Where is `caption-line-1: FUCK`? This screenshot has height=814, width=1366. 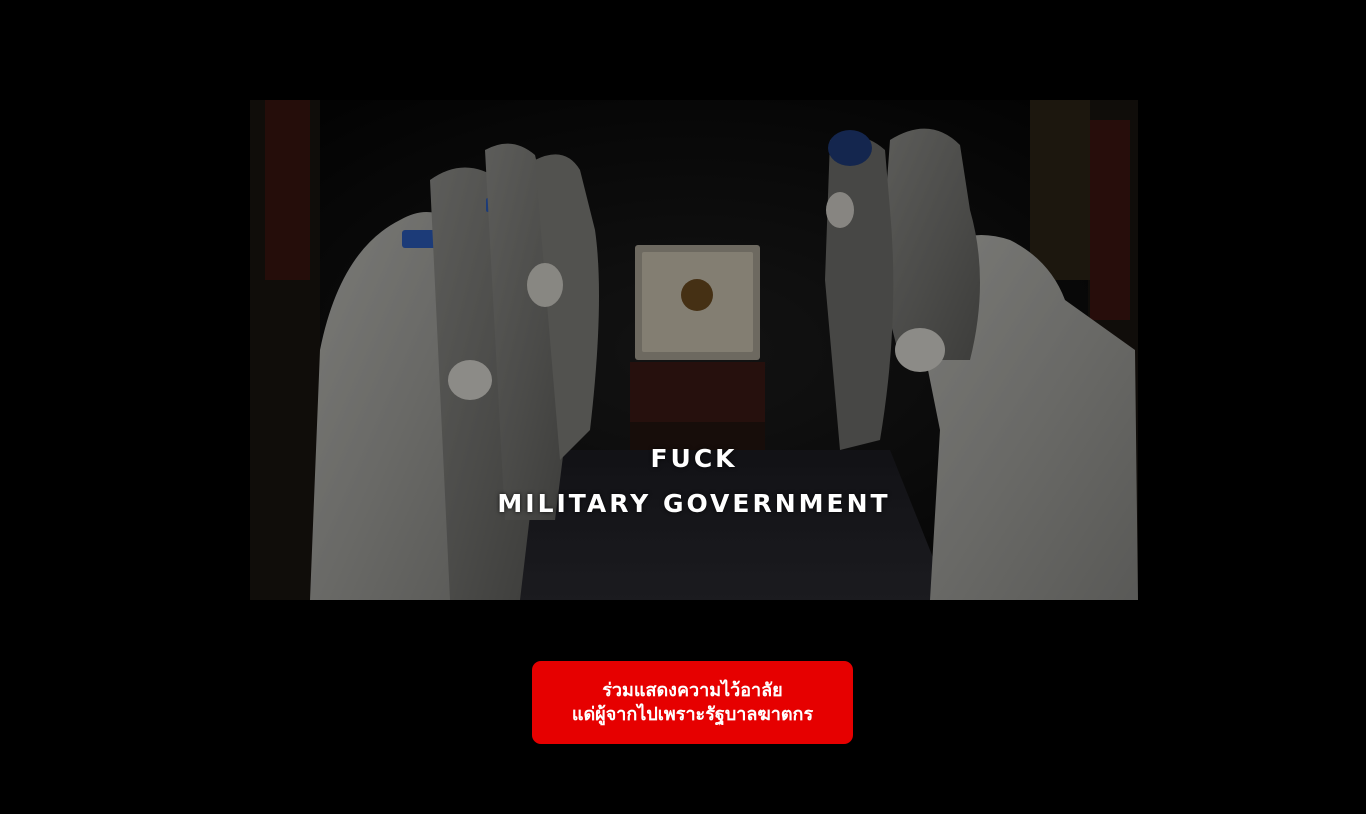 caption-line-1: FUCK is located at coordinates (694, 458).